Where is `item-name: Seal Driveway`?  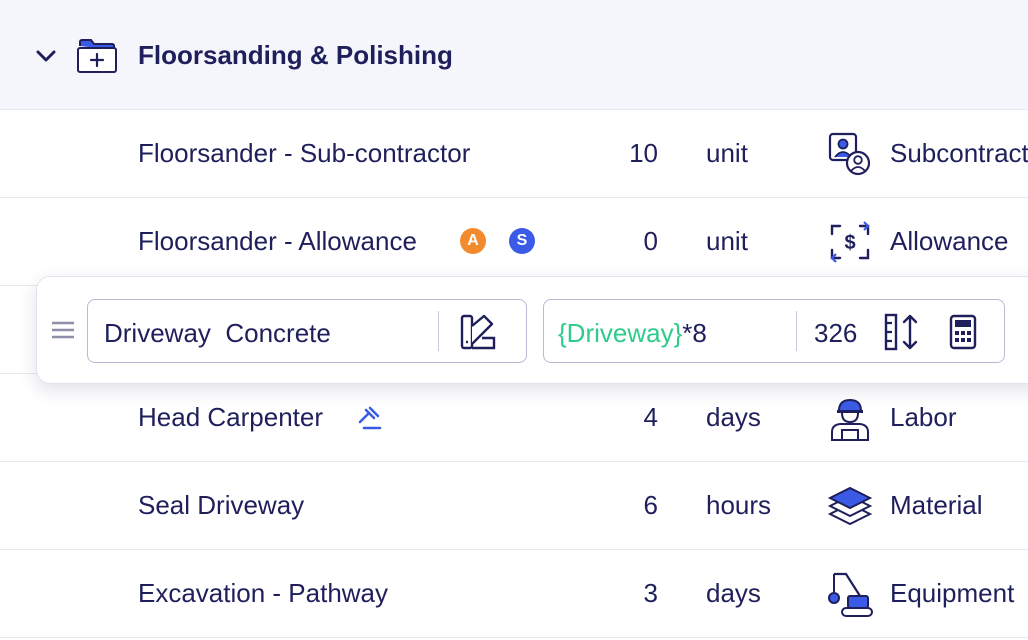
item-name: Seal Driveway is located at coordinates (221, 505).